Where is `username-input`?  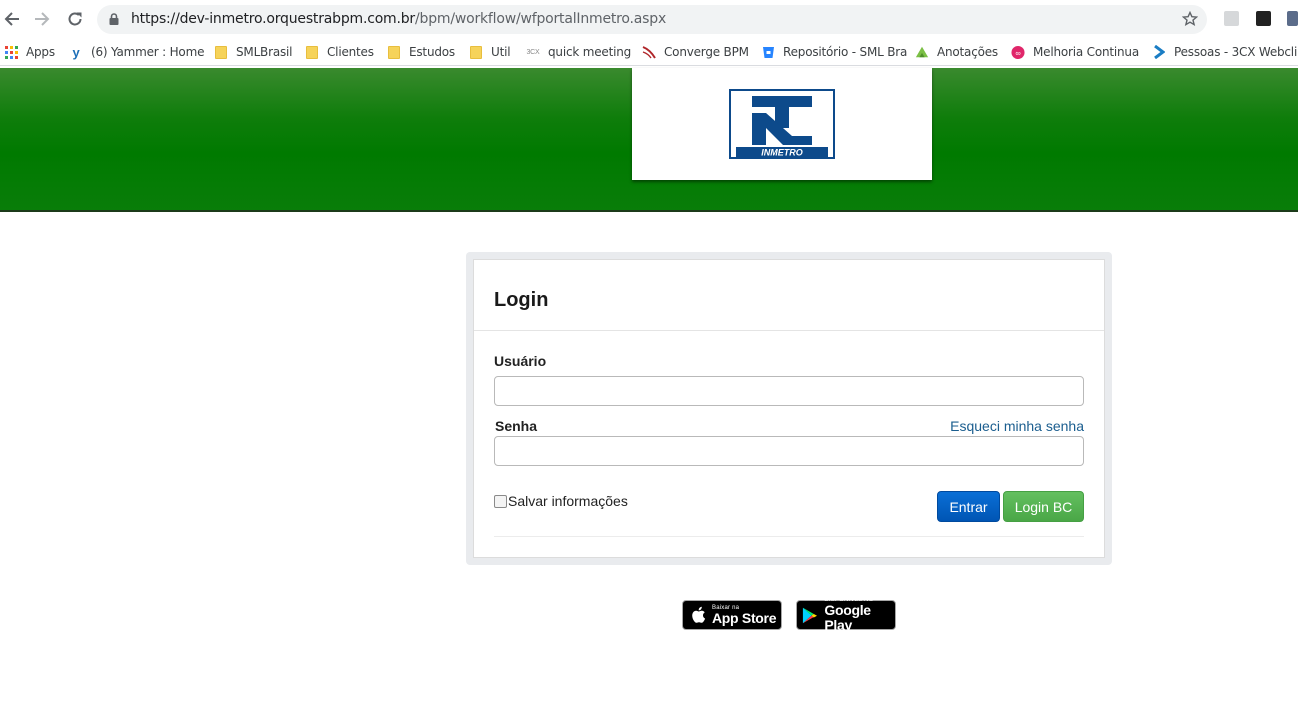 username-input is located at coordinates (789, 391).